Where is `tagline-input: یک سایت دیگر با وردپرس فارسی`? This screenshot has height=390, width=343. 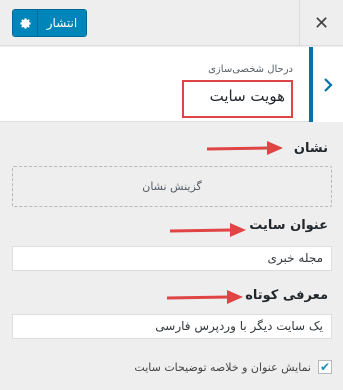
tagline-input: یک سایت دیگر با وردپرس فارسی is located at coordinates (172, 326).